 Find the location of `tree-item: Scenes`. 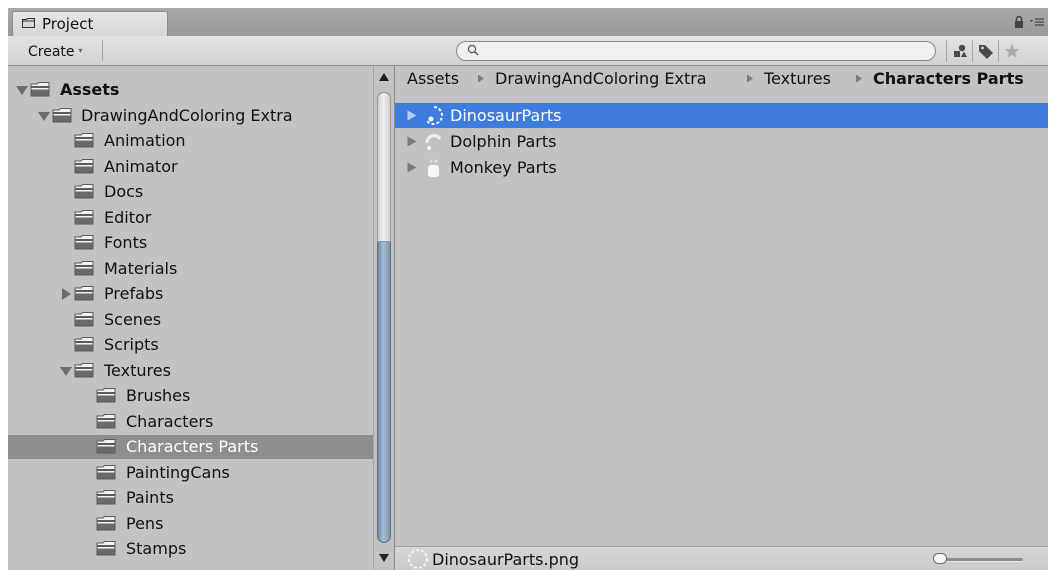

tree-item: Scenes is located at coordinates (190, 320).